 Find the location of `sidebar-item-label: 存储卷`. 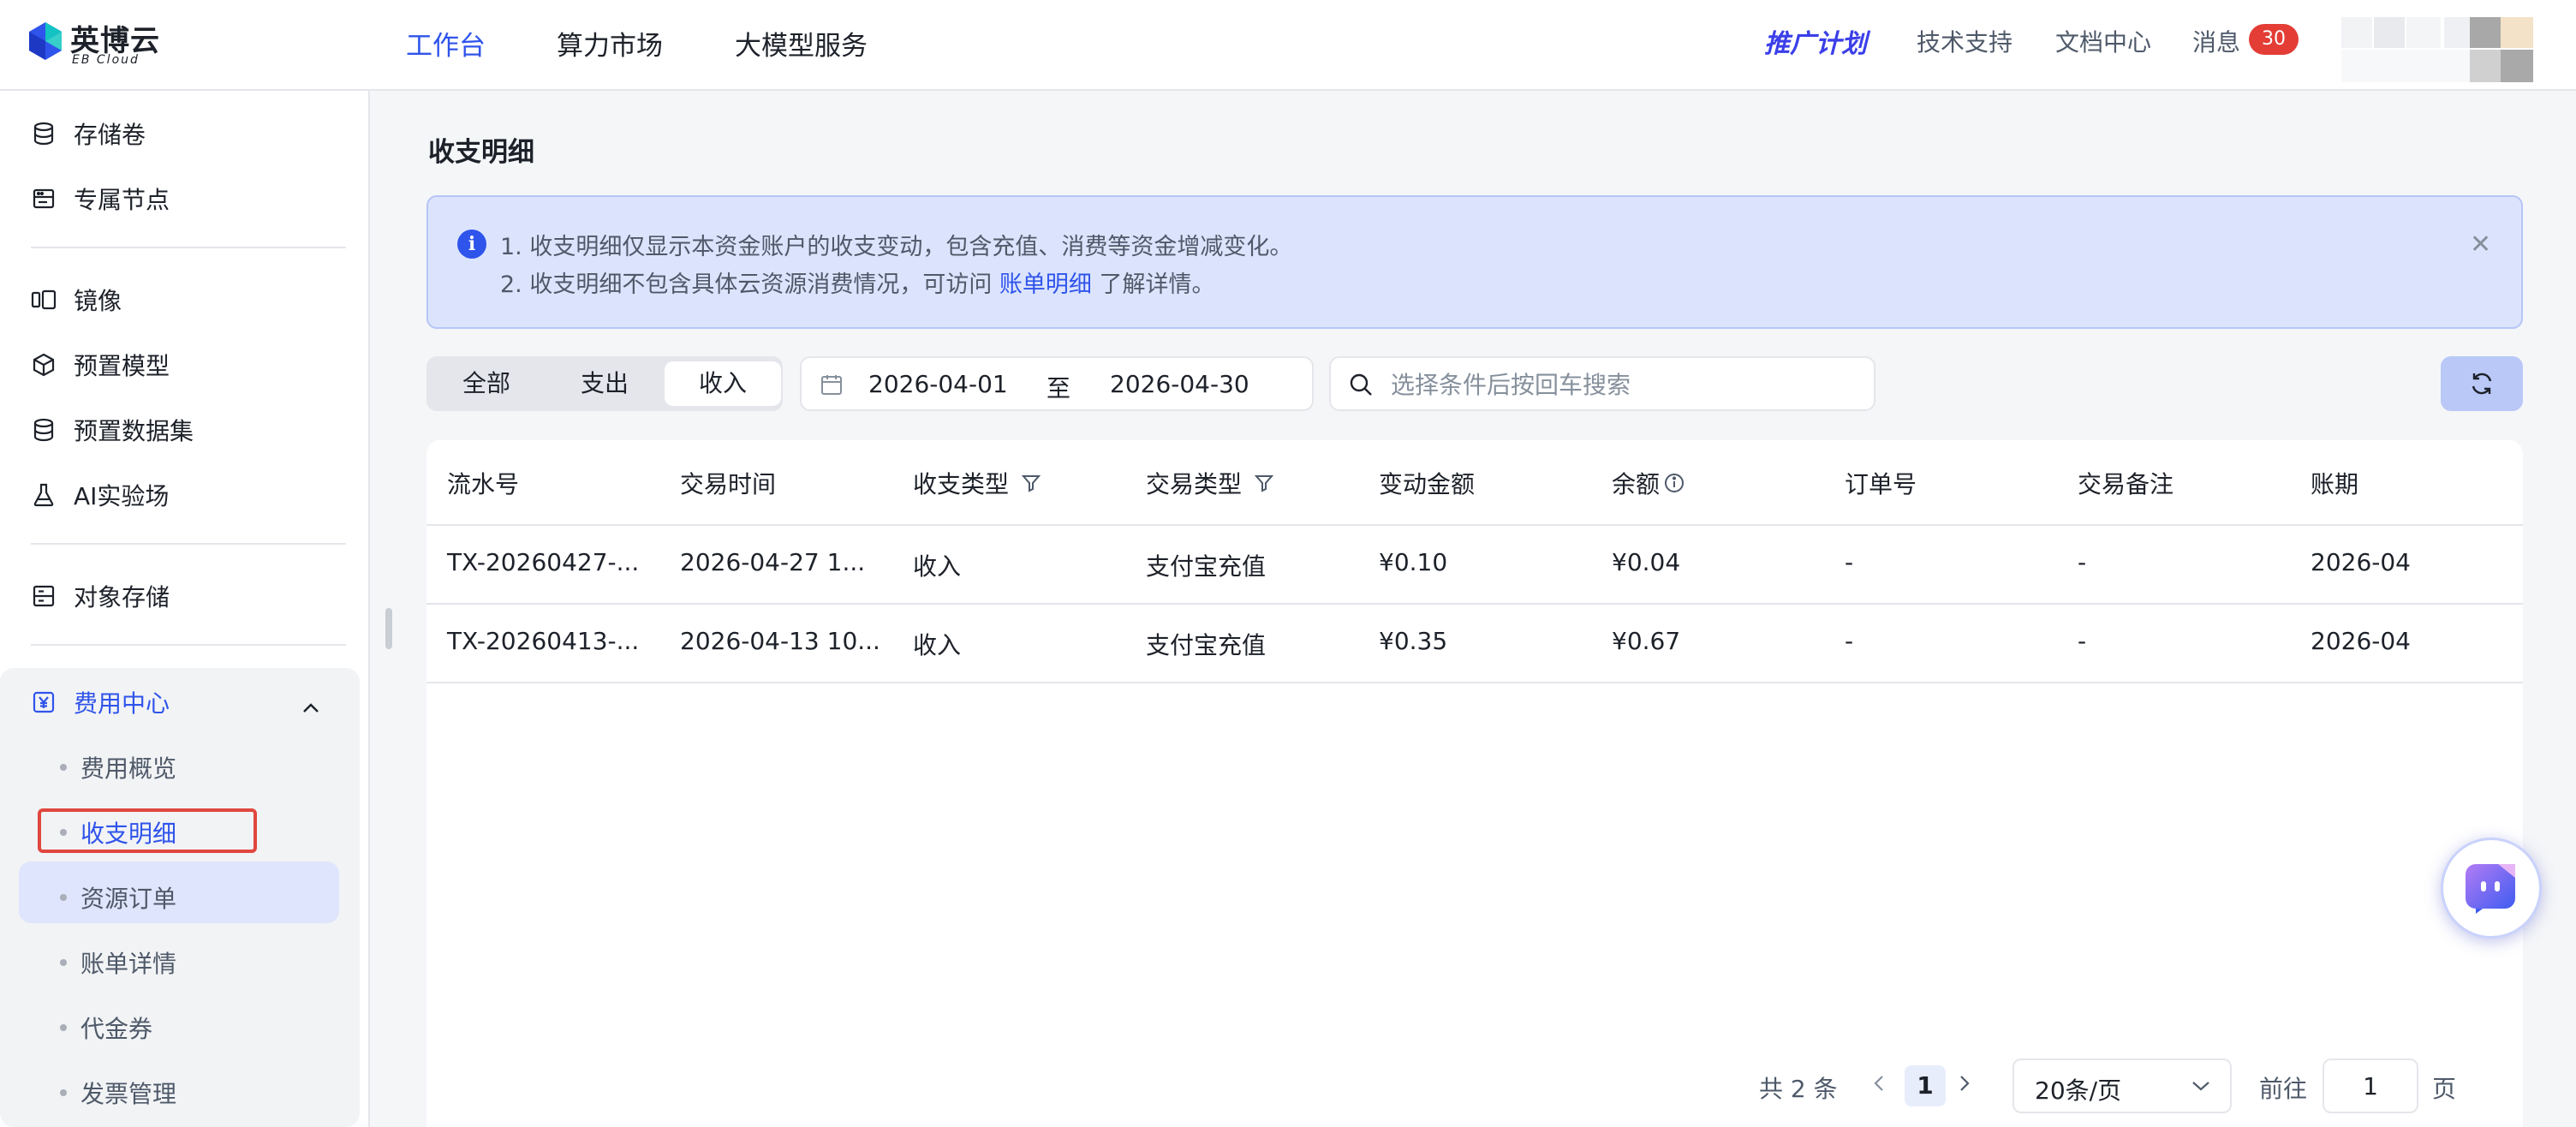

sidebar-item-label: 存储卷 is located at coordinates (110, 135).